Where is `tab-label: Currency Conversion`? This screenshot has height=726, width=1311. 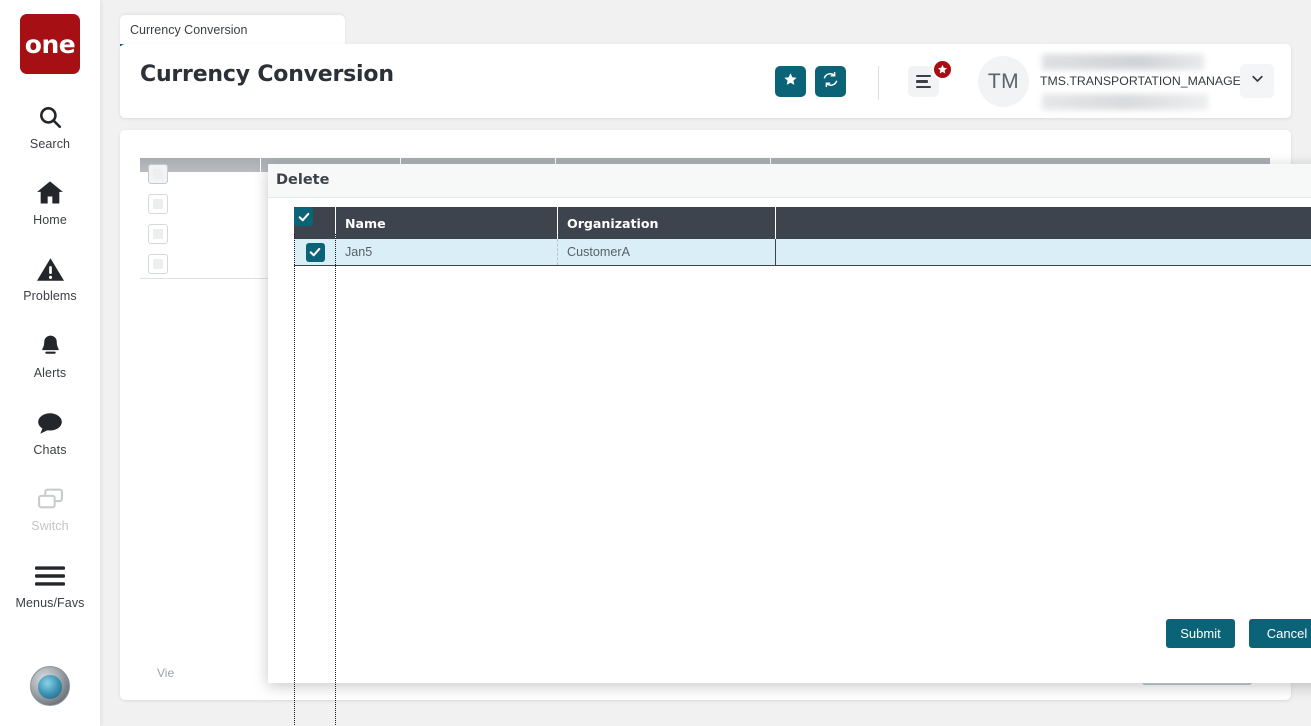 tab-label: Currency Conversion is located at coordinates (189, 29).